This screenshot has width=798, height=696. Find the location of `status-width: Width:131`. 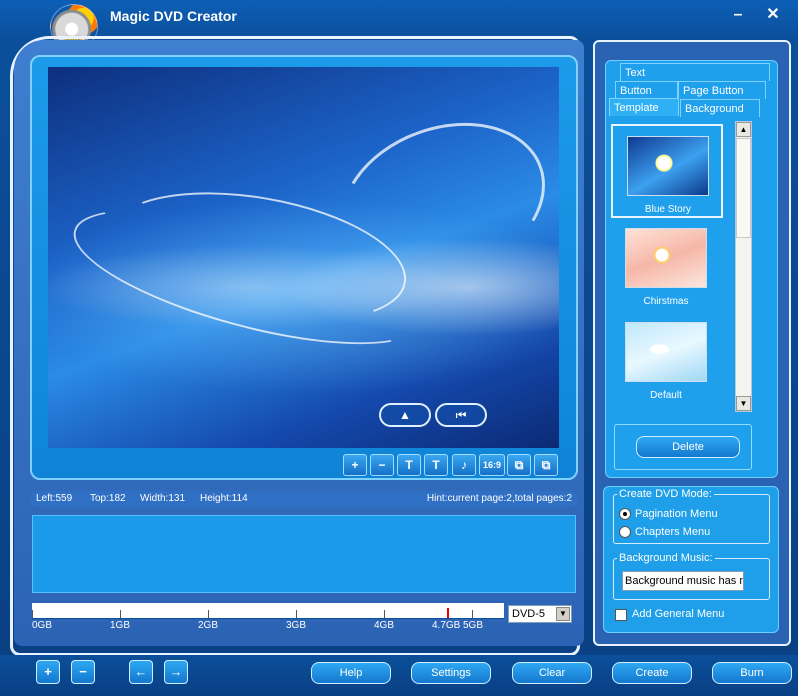

status-width: Width:131 is located at coordinates (163, 498).